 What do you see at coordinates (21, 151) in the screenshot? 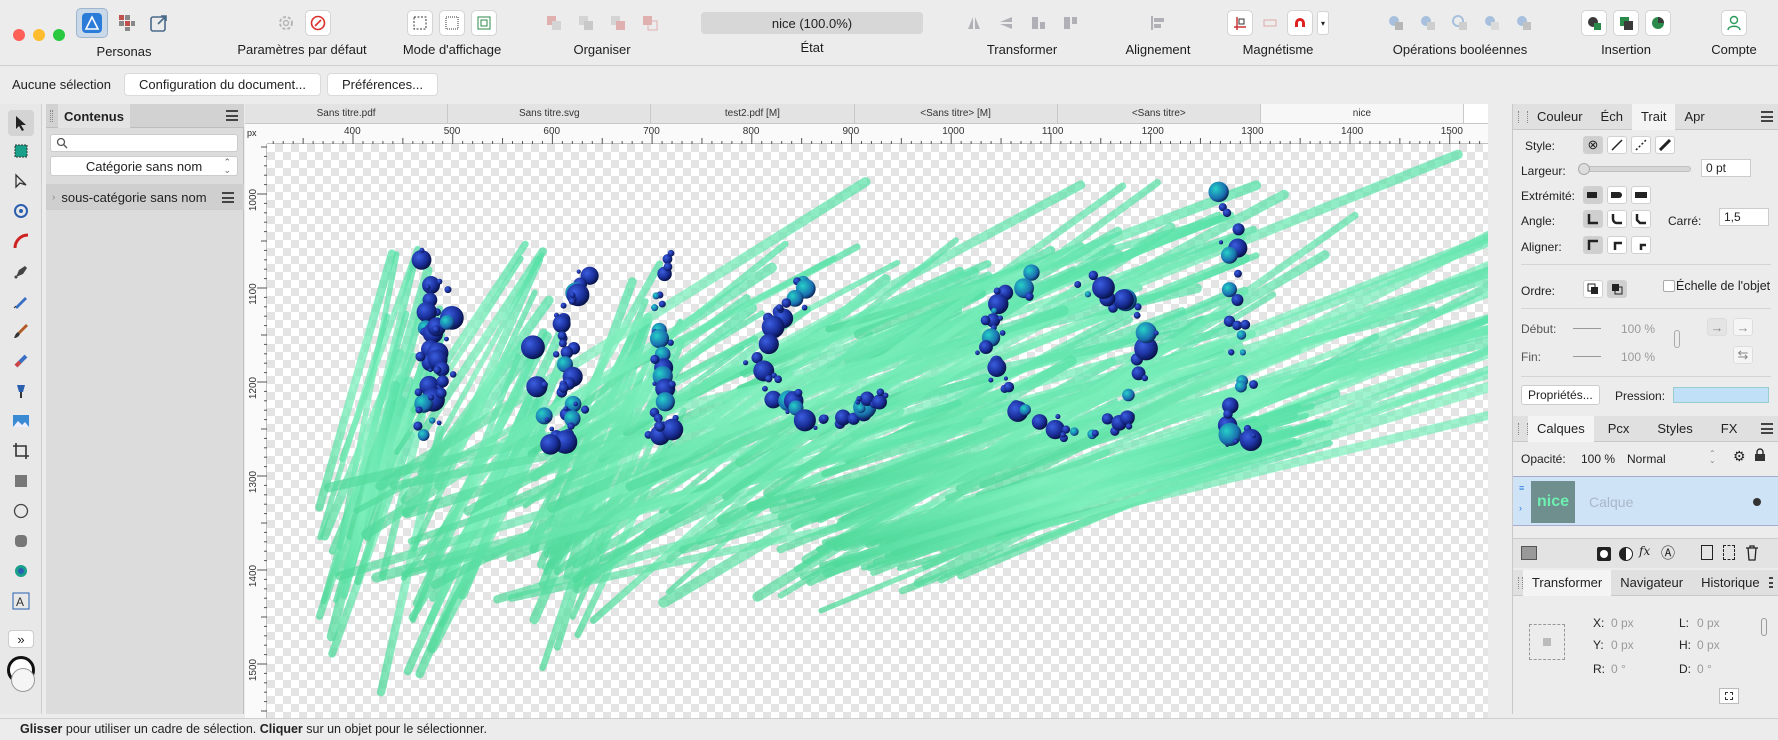
I see `artboard-tool-icon` at bounding box center [21, 151].